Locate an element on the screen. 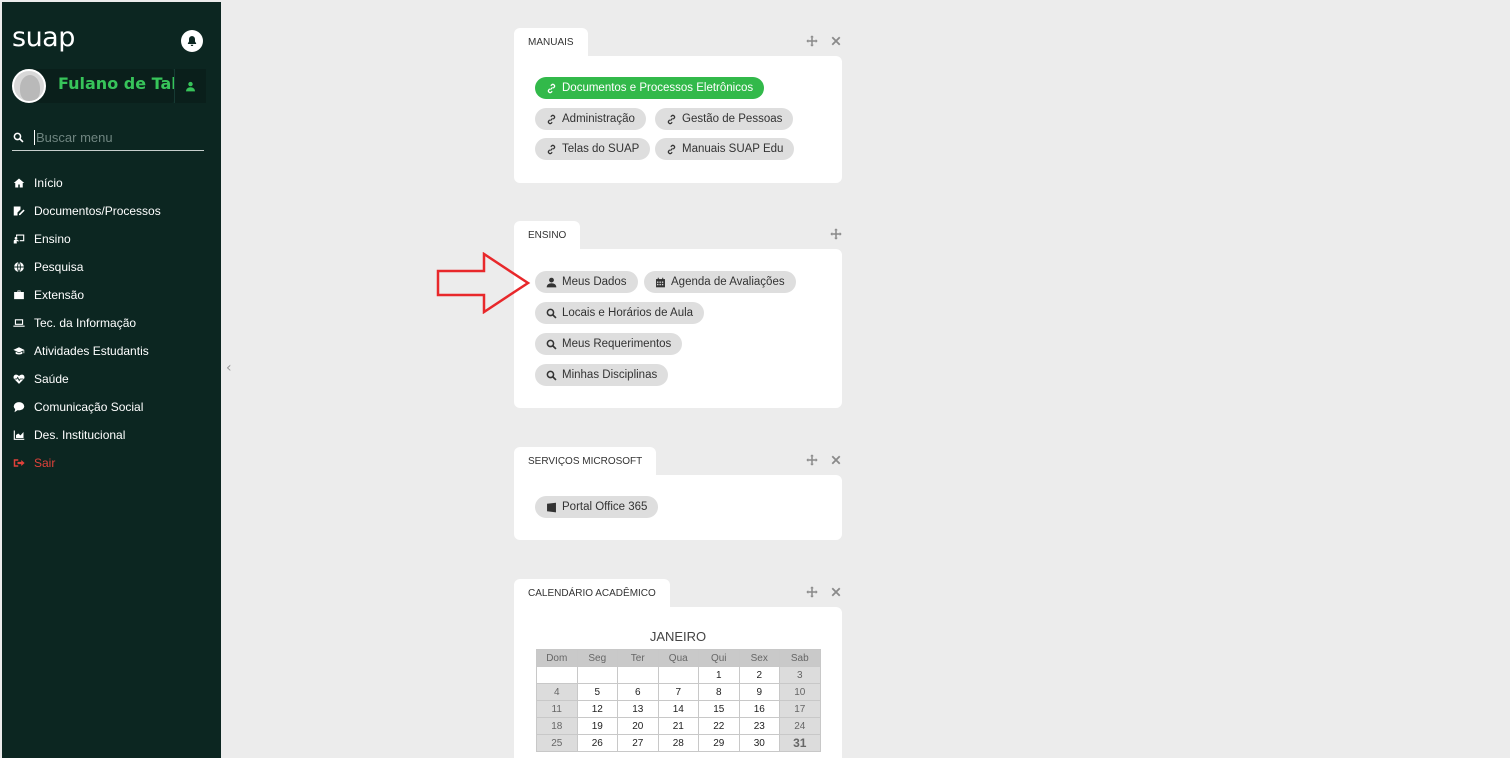 The width and height of the screenshot is (1510, 758). calendar-day: 9 is located at coordinates (759, 692).